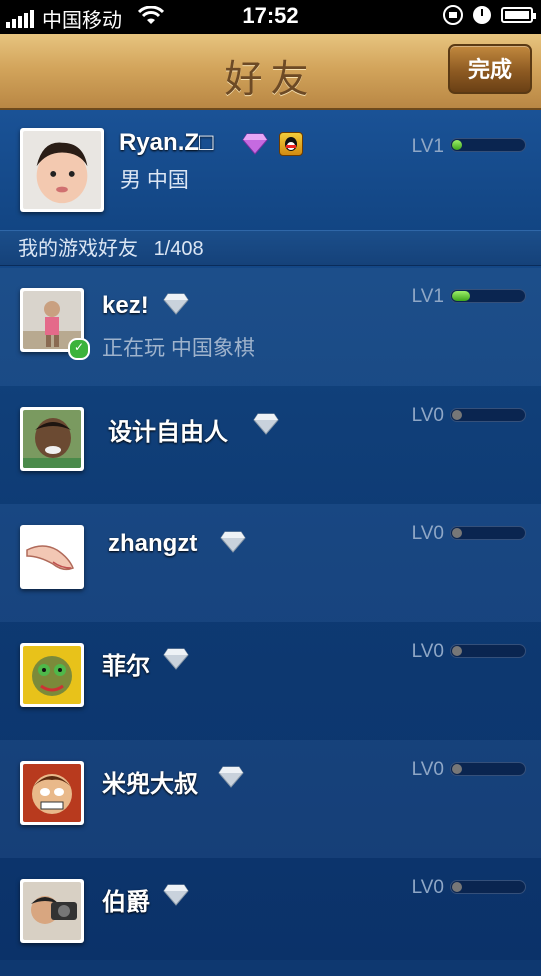  Describe the element at coordinates (270, 17) in the screenshot. I see `status-bar: 中国移动 17:52` at that location.